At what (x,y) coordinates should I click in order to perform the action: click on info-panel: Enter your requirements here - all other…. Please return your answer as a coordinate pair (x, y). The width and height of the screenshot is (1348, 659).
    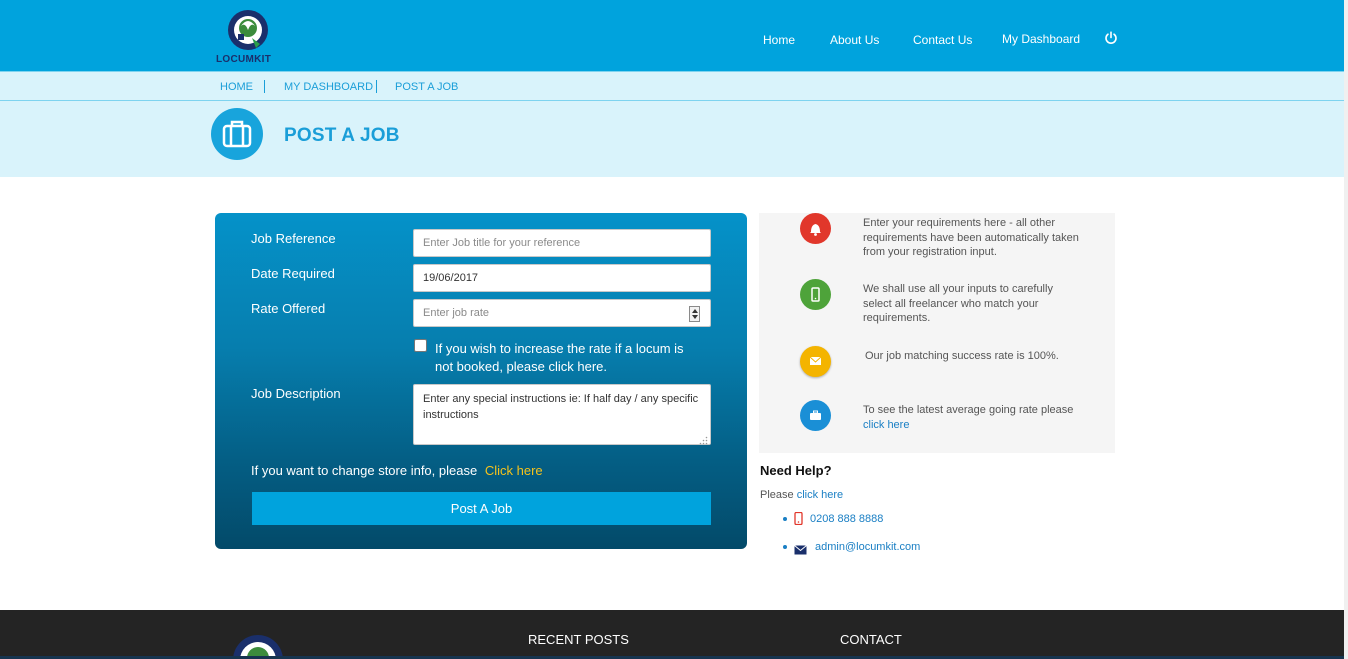
    Looking at the image, I should click on (937, 333).